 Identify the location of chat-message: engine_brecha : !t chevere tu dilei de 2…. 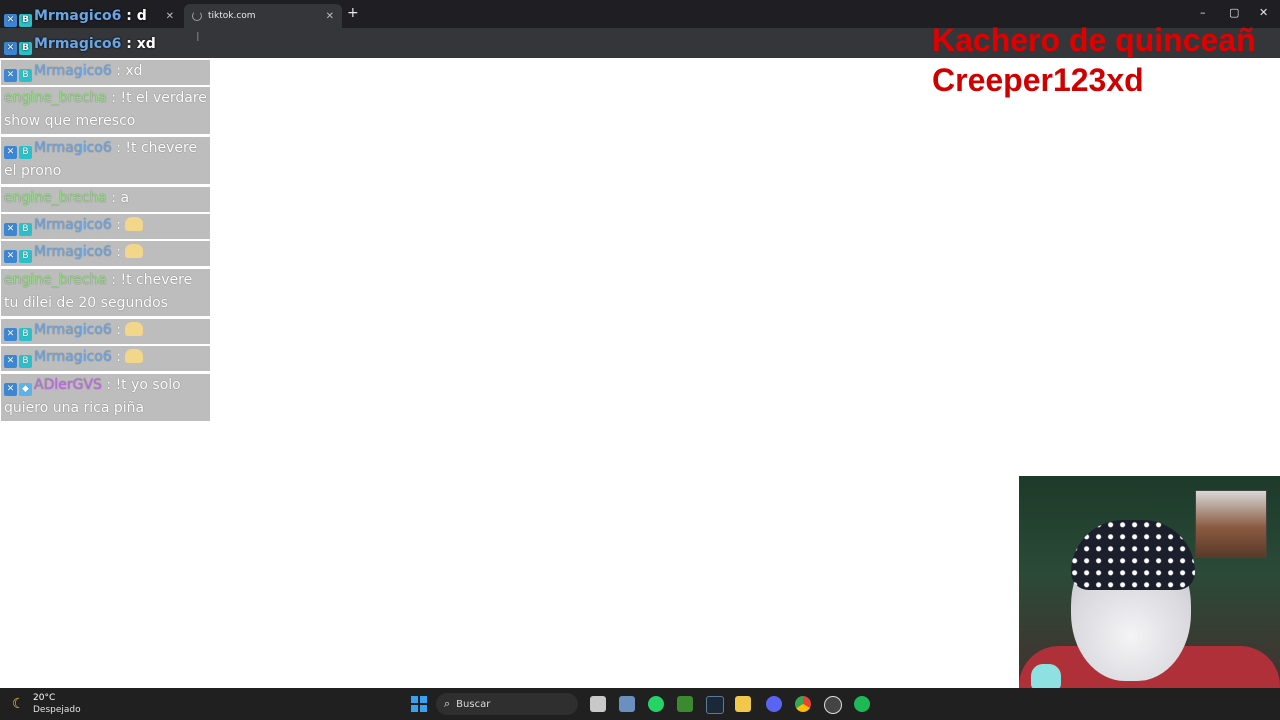
(105, 292).